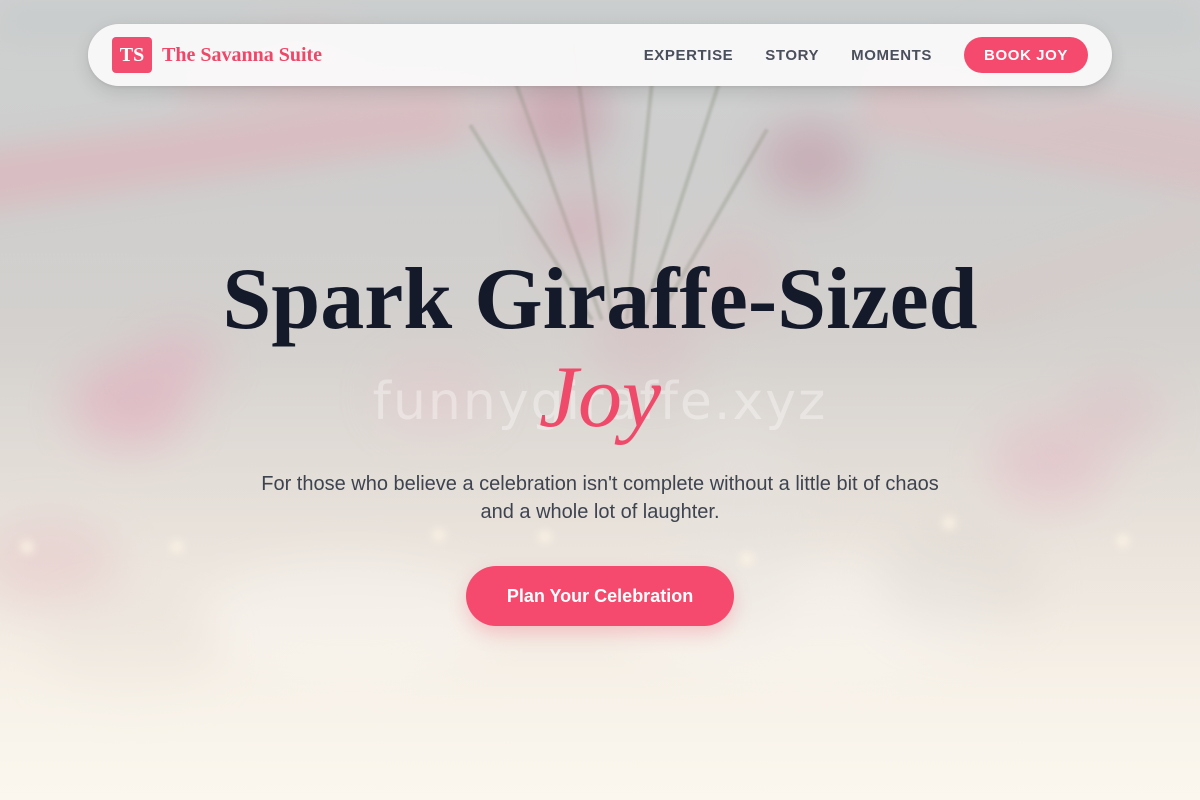 The width and height of the screenshot is (1200, 800). Describe the element at coordinates (600, 397) in the screenshot. I see `hero-title-accent: Joy` at that location.